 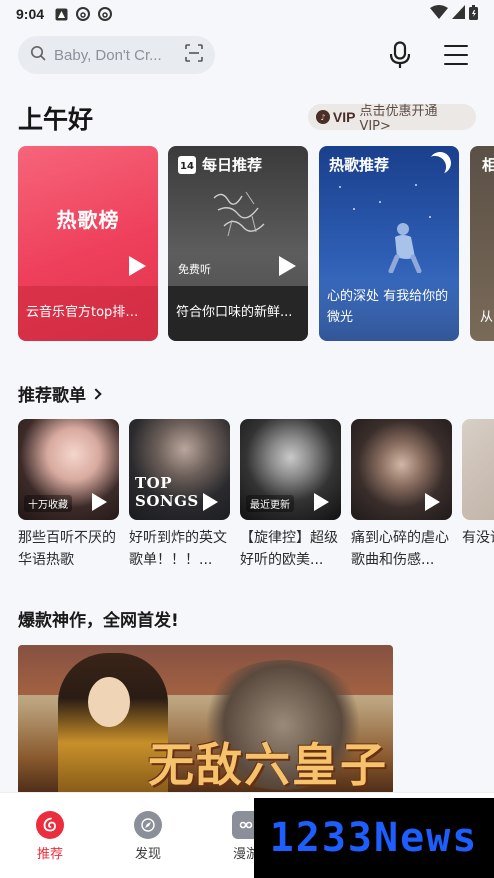 I want to click on hot-recommend-card: 热歌推荐 心的深处 有我给你的微光, so click(x=389, y=243).